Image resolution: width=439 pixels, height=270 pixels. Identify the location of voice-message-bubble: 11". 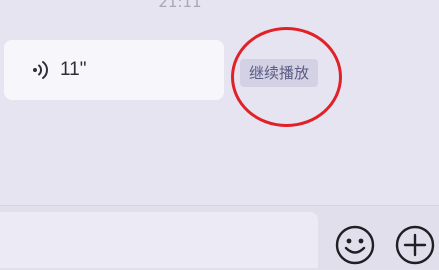
(114, 70).